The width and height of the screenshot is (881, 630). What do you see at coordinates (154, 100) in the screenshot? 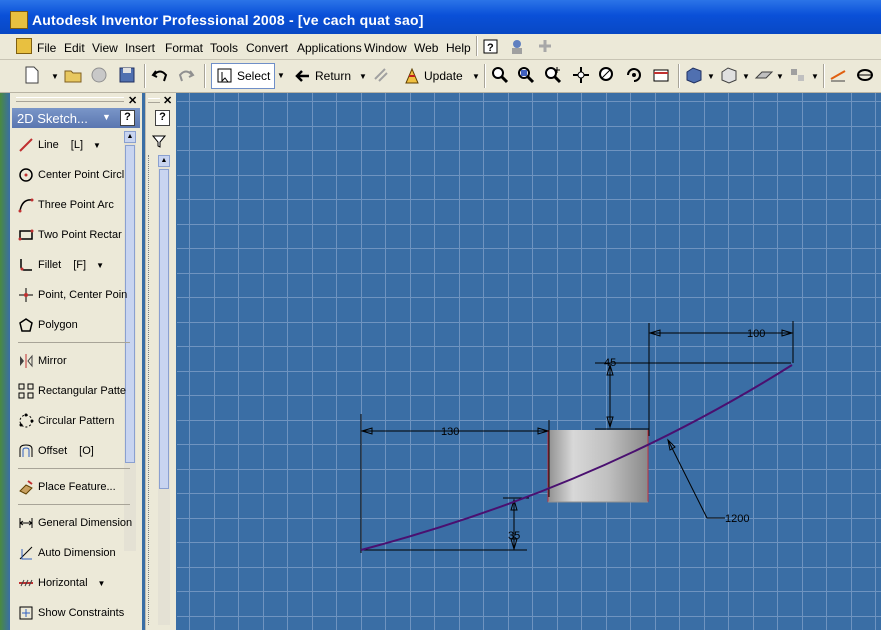
I see `browser-grip` at bounding box center [154, 100].